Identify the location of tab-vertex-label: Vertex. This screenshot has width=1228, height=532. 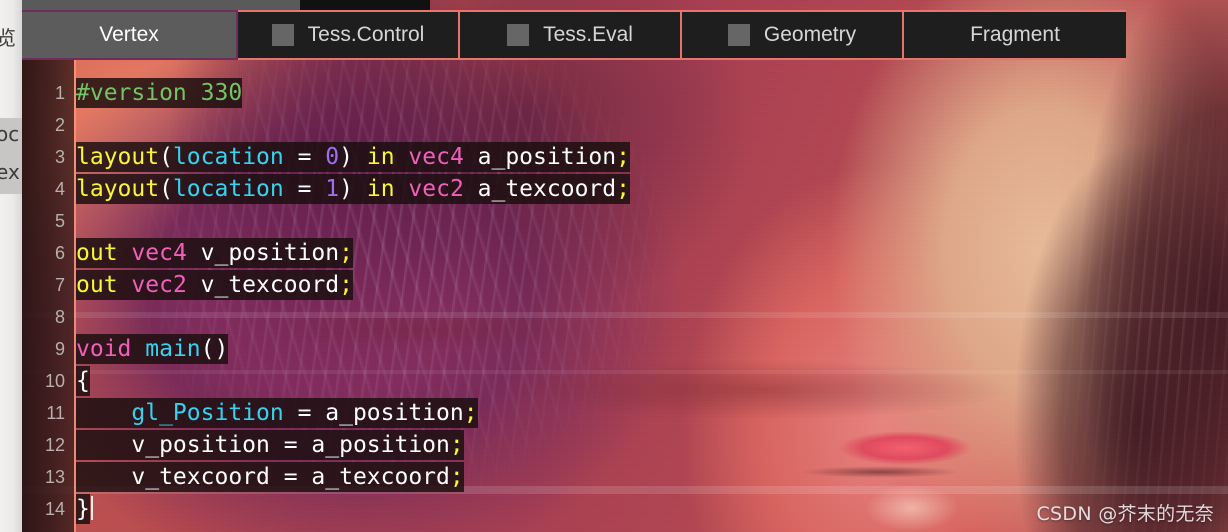
(129, 34).